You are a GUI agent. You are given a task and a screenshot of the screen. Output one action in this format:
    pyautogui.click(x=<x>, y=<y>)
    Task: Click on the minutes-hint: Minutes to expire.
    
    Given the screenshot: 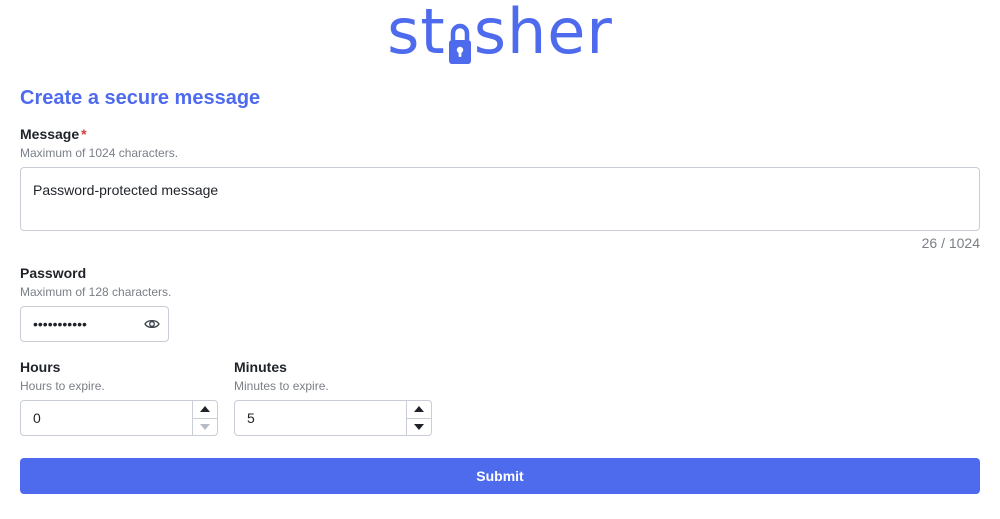 What is the action you would take?
    pyautogui.click(x=281, y=386)
    